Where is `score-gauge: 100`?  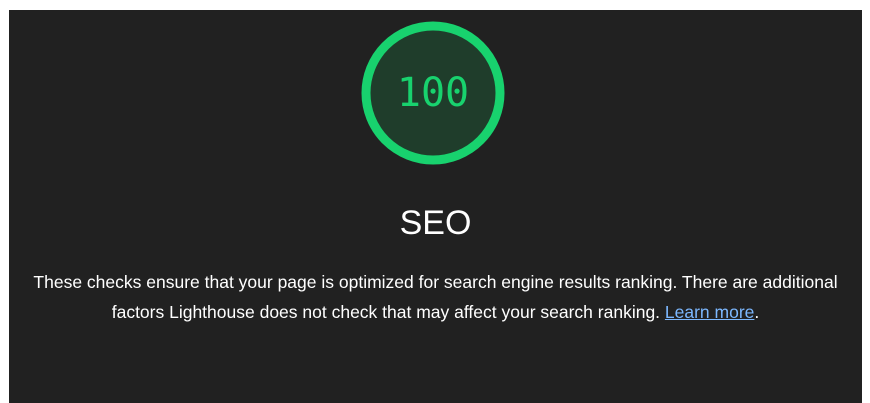 score-gauge: 100 is located at coordinates (433, 93).